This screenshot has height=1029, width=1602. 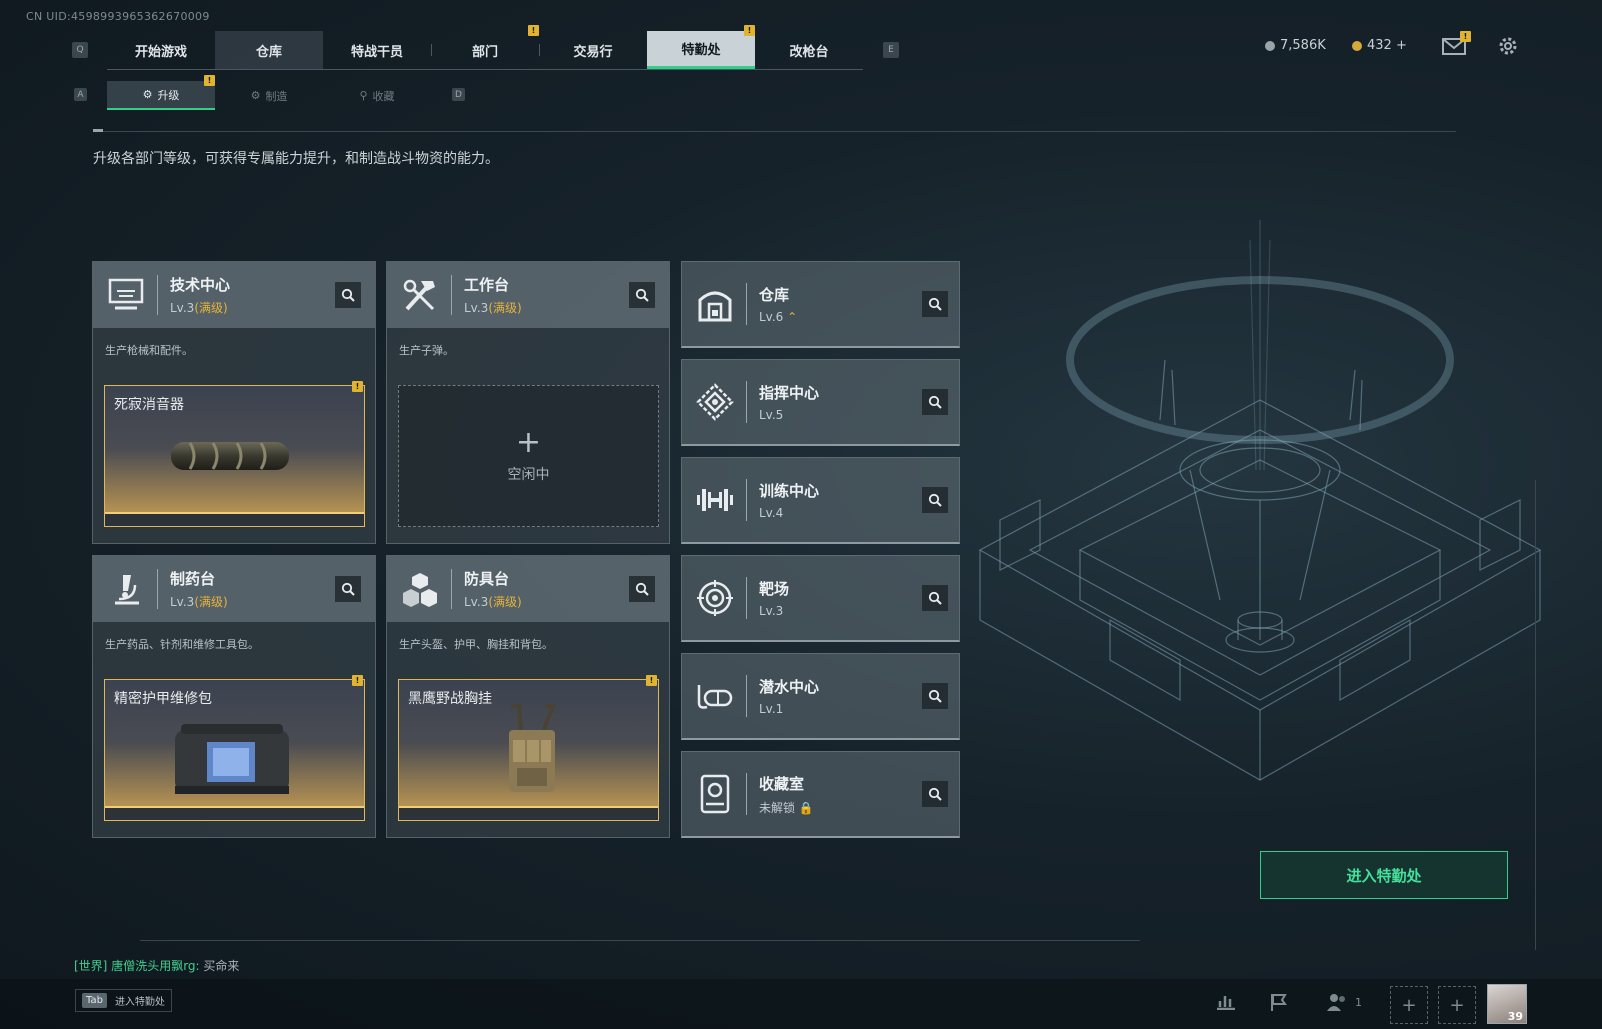 What do you see at coordinates (1226, 1003) in the screenshot?
I see `stats-chart-icon` at bounding box center [1226, 1003].